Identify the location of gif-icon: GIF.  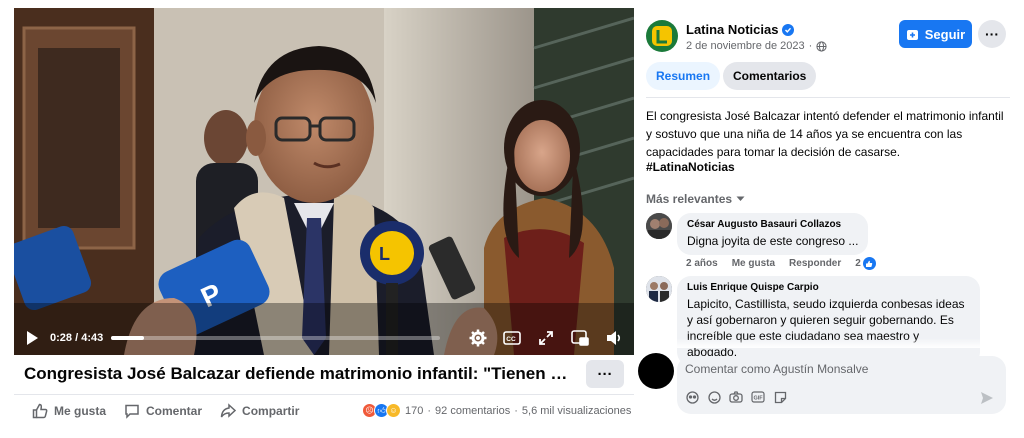
(758, 397).